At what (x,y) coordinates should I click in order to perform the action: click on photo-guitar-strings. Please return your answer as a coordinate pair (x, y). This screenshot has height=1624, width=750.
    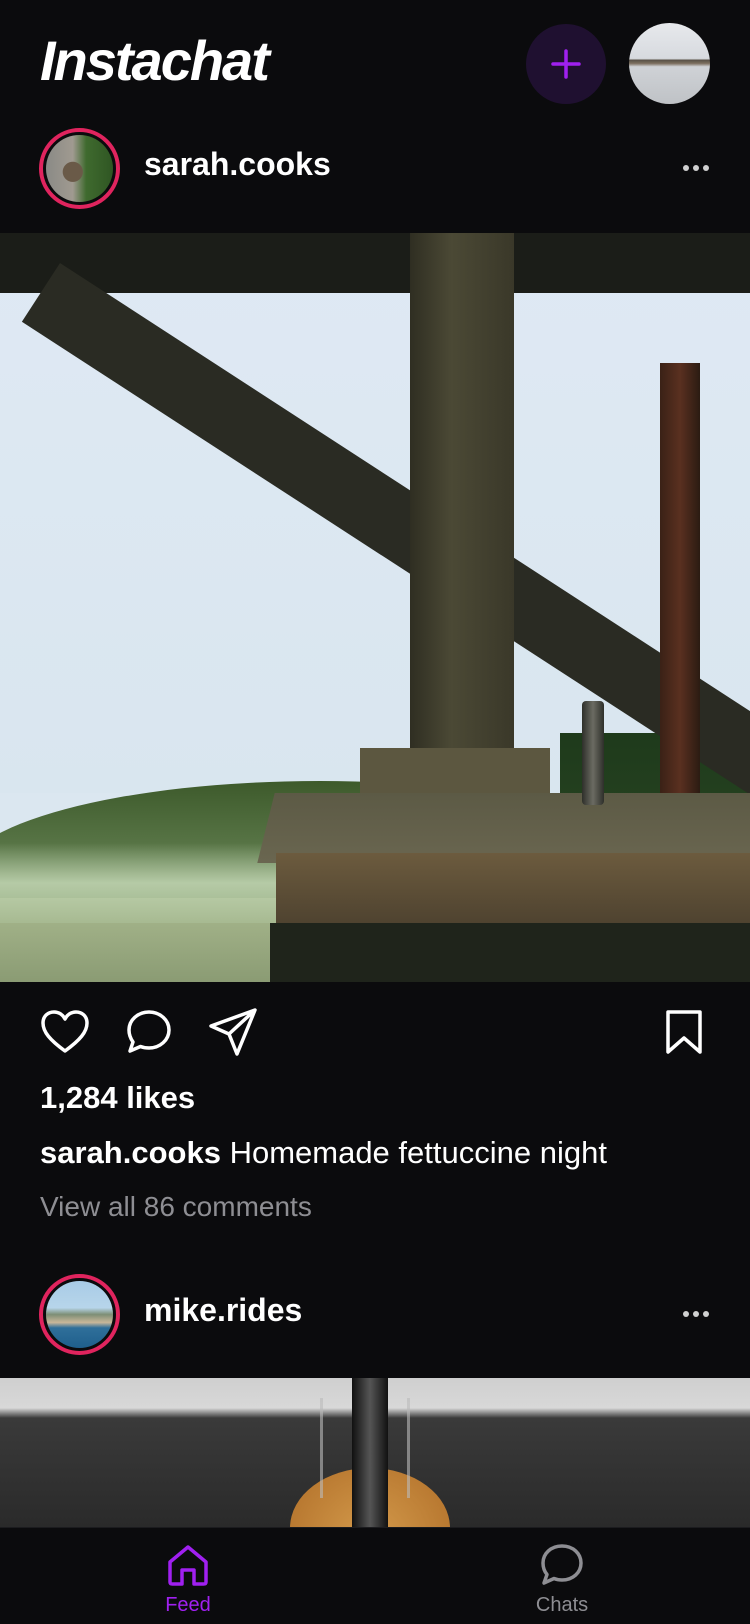
    Looking at the image, I should click on (365, 1448).